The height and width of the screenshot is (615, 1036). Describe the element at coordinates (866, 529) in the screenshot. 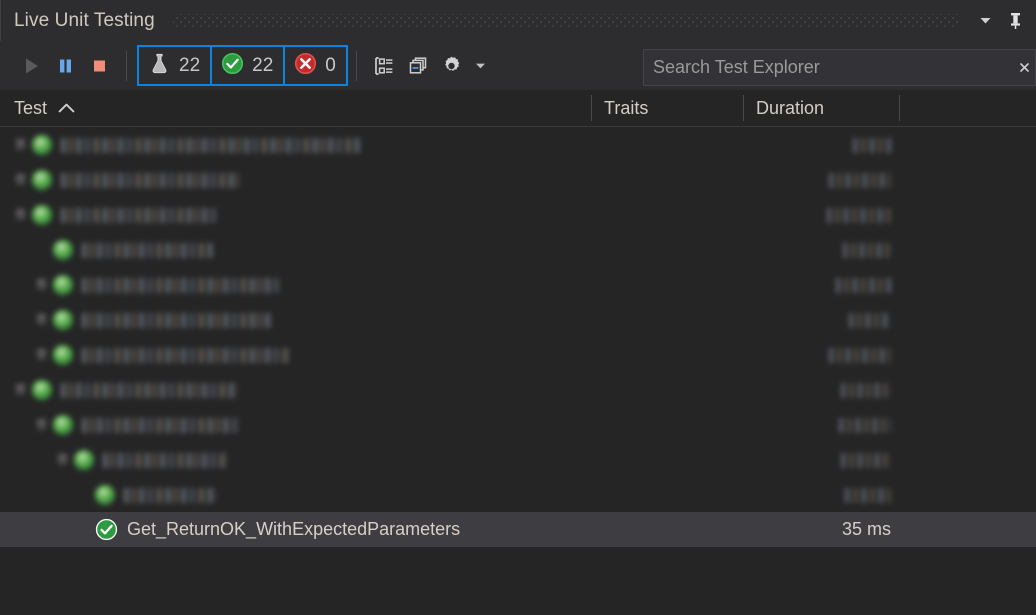

I see `row-duration-cell: 35 ms` at that location.